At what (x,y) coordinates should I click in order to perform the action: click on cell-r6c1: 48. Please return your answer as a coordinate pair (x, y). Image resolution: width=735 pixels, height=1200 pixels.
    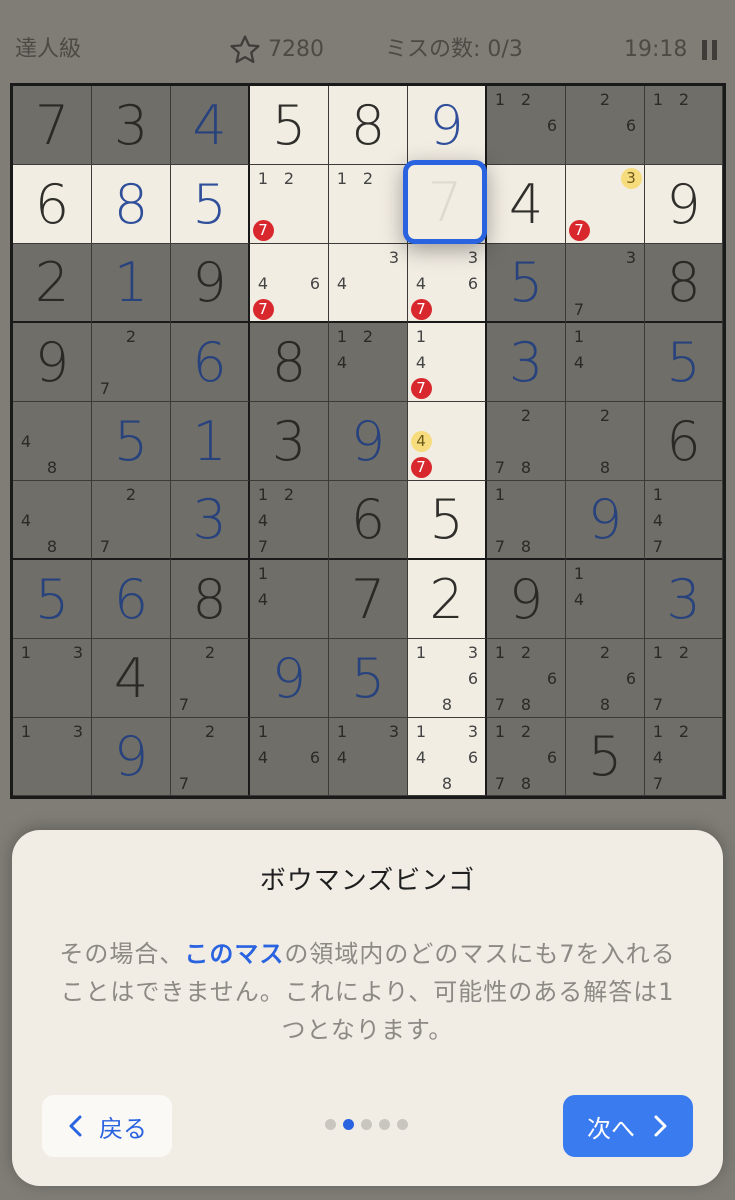
    Looking at the image, I should click on (52, 521).